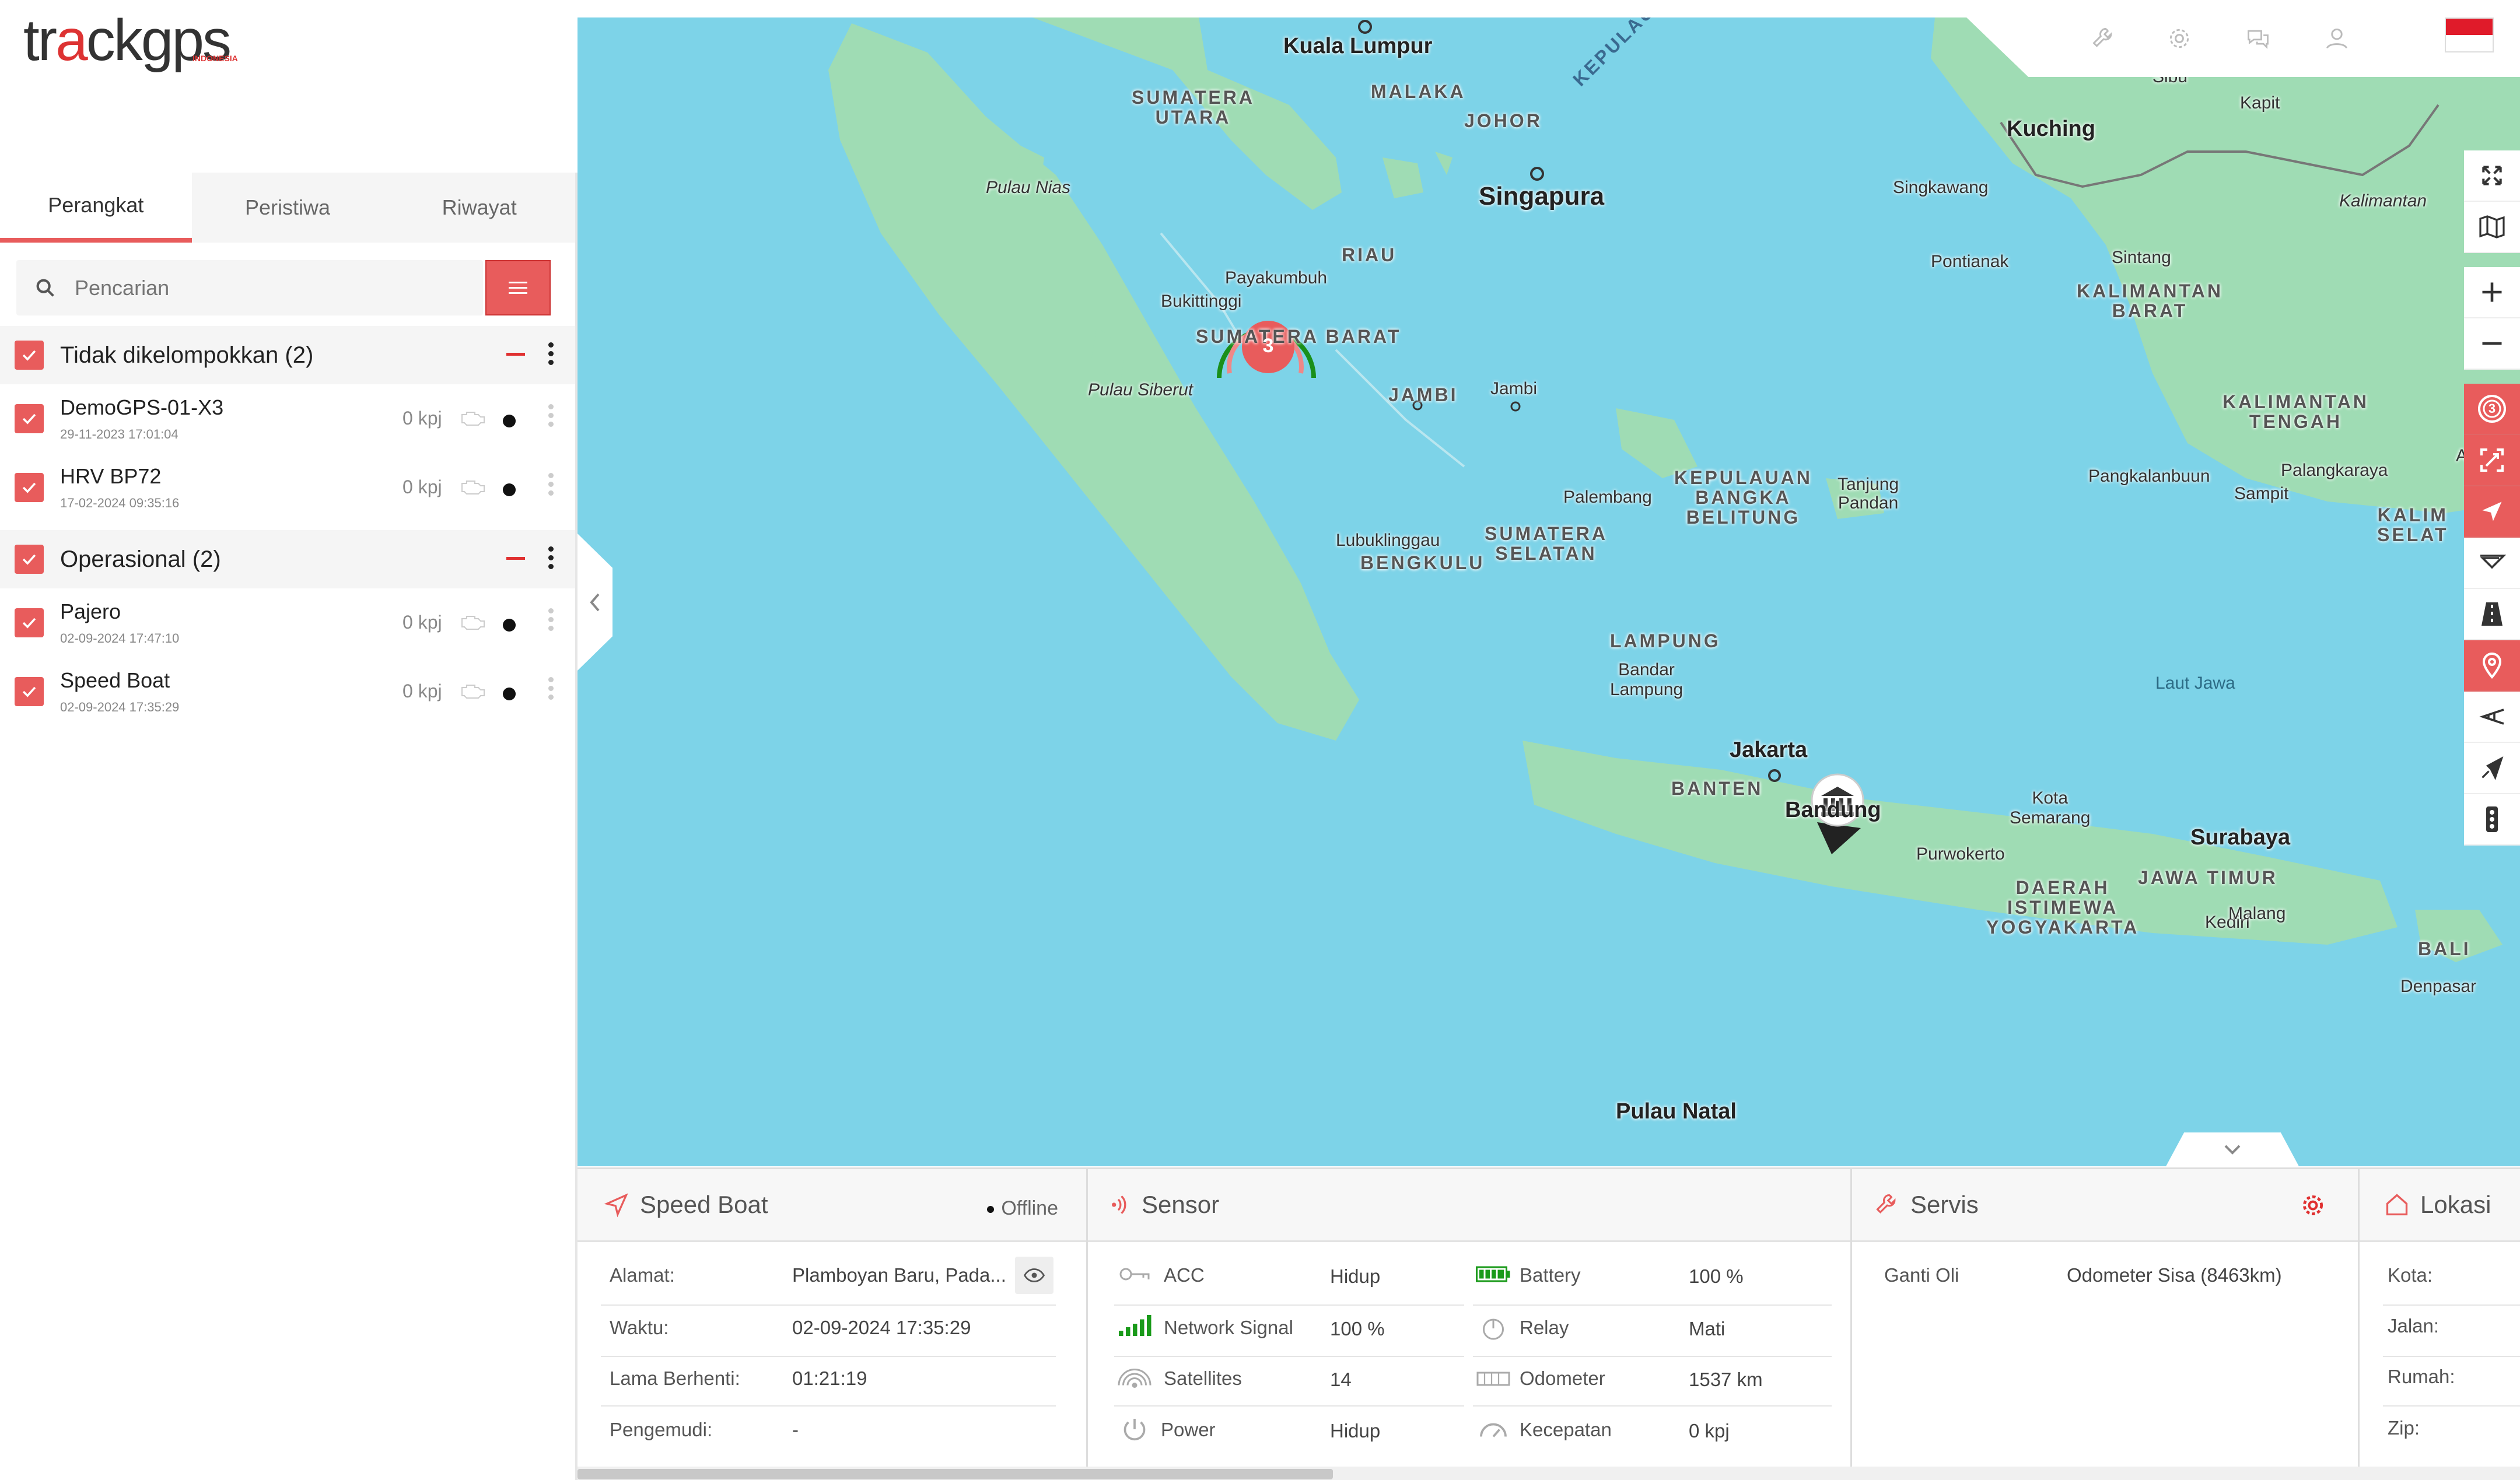  I want to click on map-label-denpasar: Denpasar, so click(2438, 986).